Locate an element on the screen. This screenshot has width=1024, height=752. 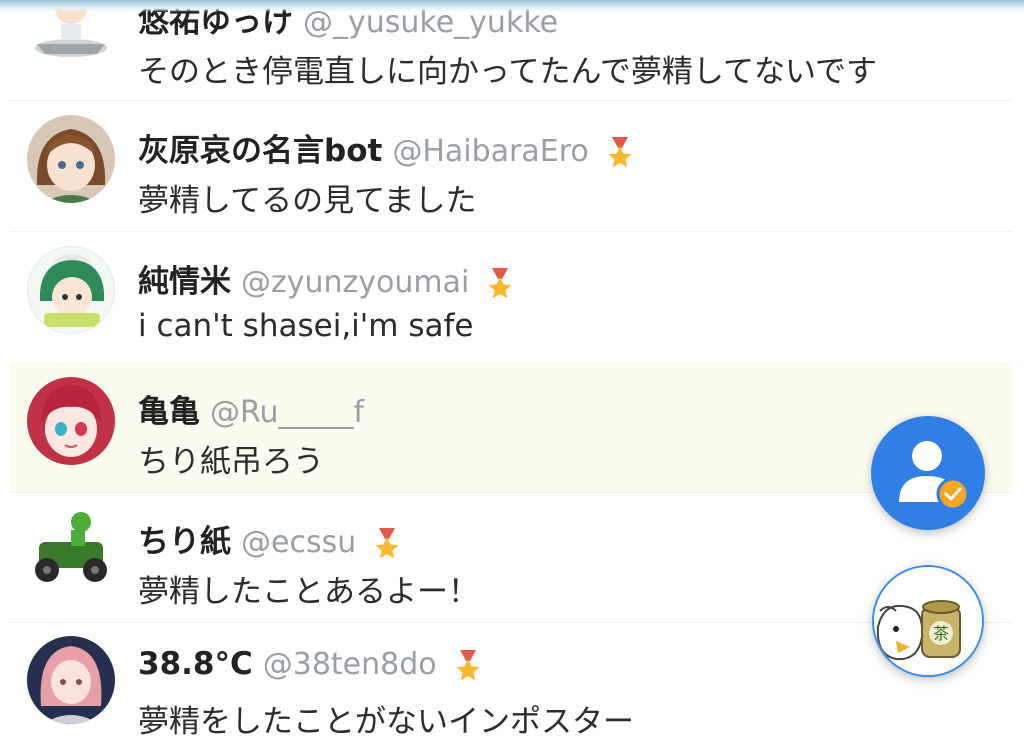
message-text: ちり紙吊ろう is located at coordinates (231, 462).